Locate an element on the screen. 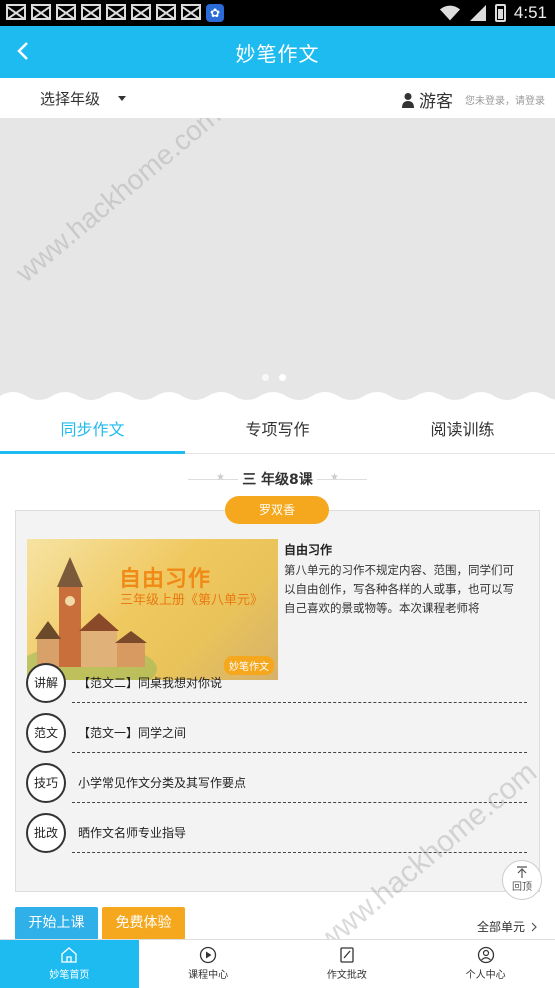 The width and height of the screenshot is (555, 988). back-to-top-label: 回顶 is located at coordinates (522, 887).